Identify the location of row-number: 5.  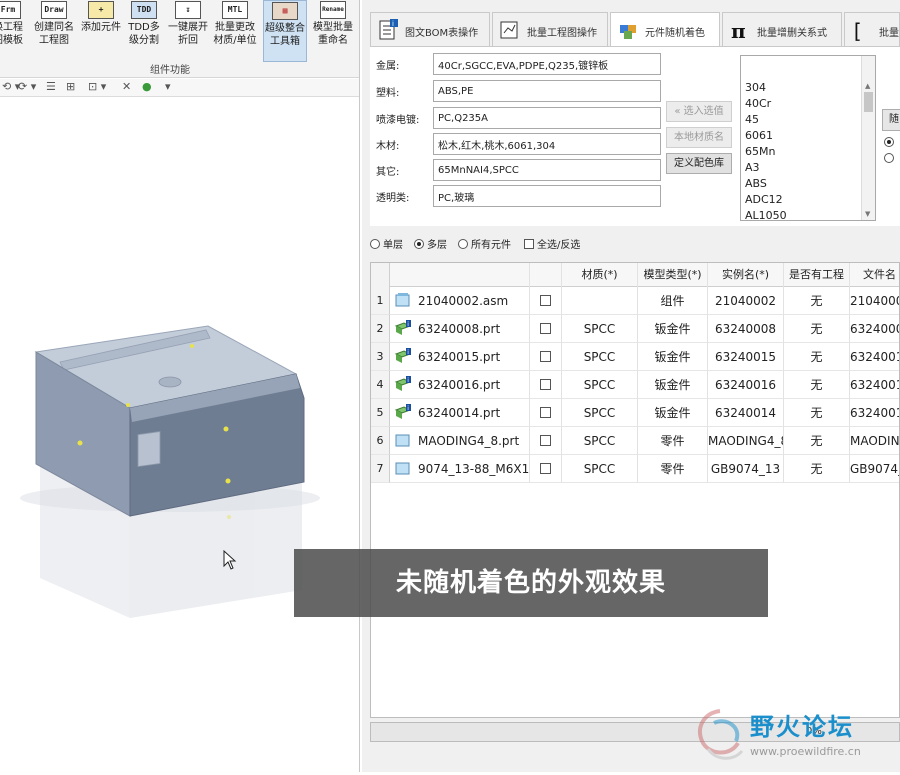
(380, 413).